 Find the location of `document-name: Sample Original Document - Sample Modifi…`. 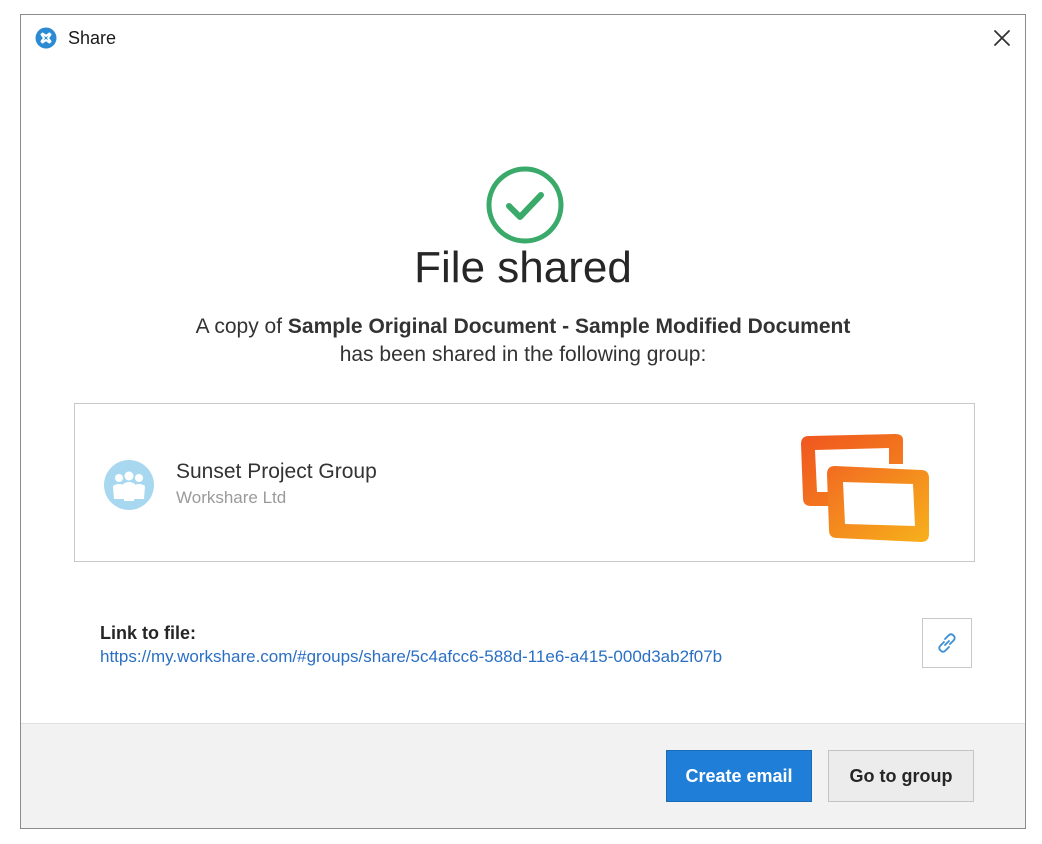

document-name: Sample Original Document - Sample Modifi… is located at coordinates (569, 326).